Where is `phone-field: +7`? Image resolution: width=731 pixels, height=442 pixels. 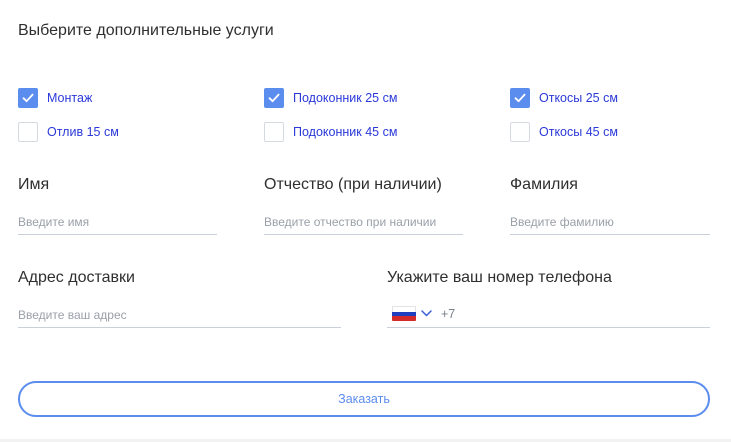
phone-field: +7 is located at coordinates (548, 313).